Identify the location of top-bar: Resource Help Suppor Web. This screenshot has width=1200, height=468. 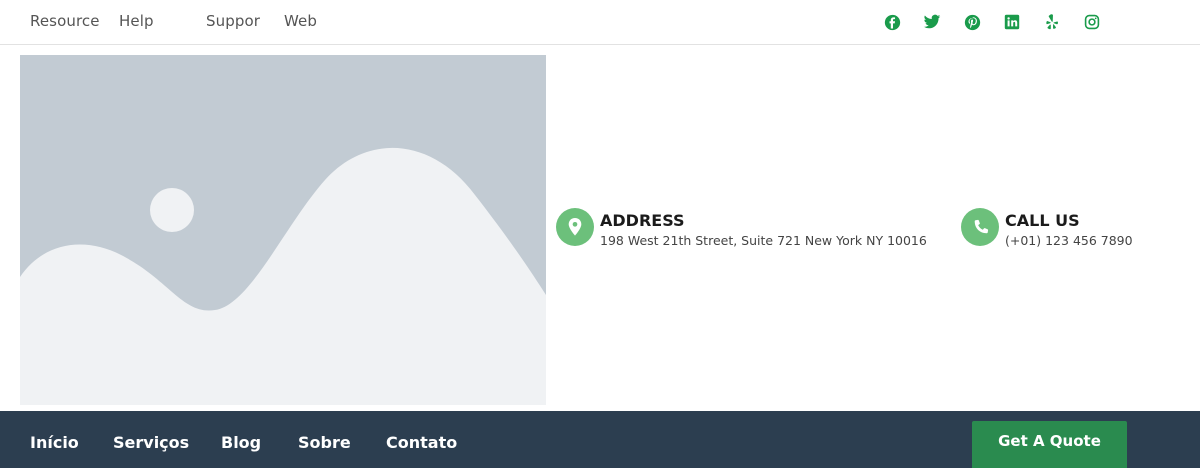
(600, 22).